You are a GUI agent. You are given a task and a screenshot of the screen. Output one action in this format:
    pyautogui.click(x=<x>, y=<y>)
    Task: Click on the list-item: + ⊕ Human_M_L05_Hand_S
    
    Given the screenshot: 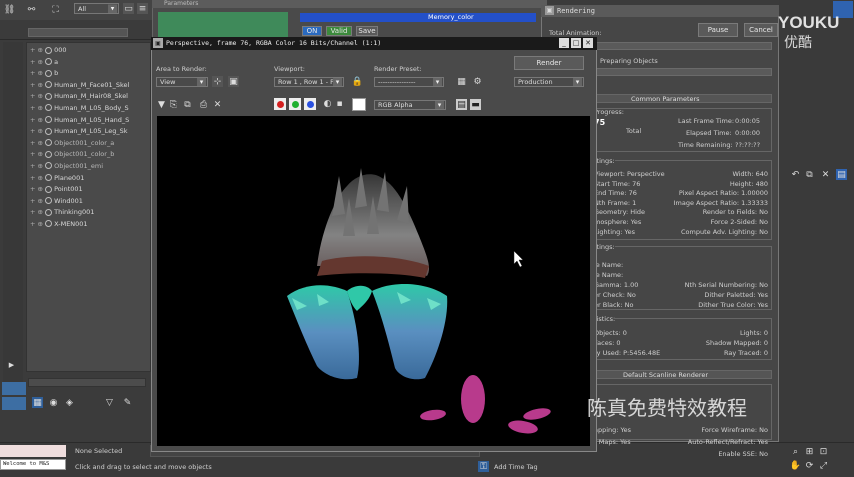 What is the action you would take?
    pyautogui.click(x=90, y=122)
    